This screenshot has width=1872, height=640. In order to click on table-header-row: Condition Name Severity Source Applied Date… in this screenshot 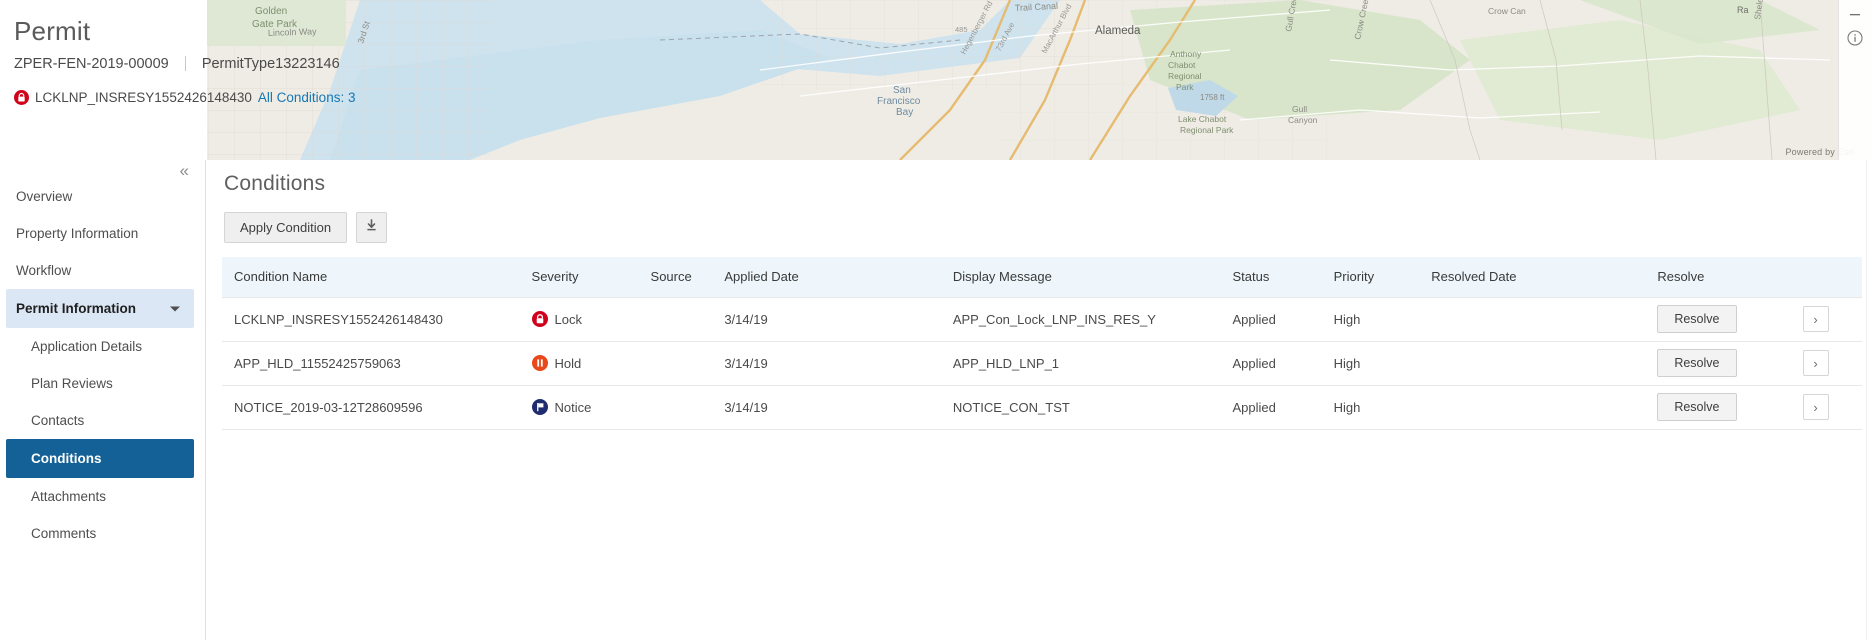, I will do `click(1042, 277)`.